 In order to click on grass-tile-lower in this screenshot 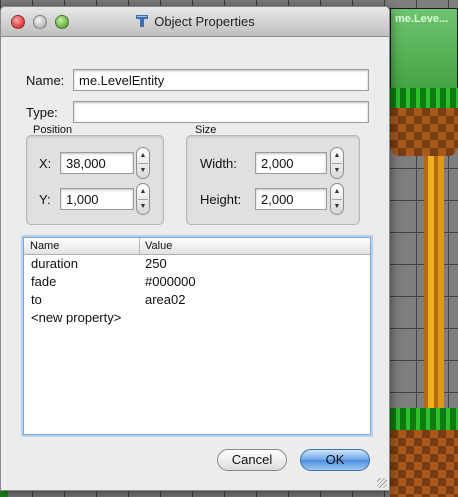, I will do `click(424, 420)`.